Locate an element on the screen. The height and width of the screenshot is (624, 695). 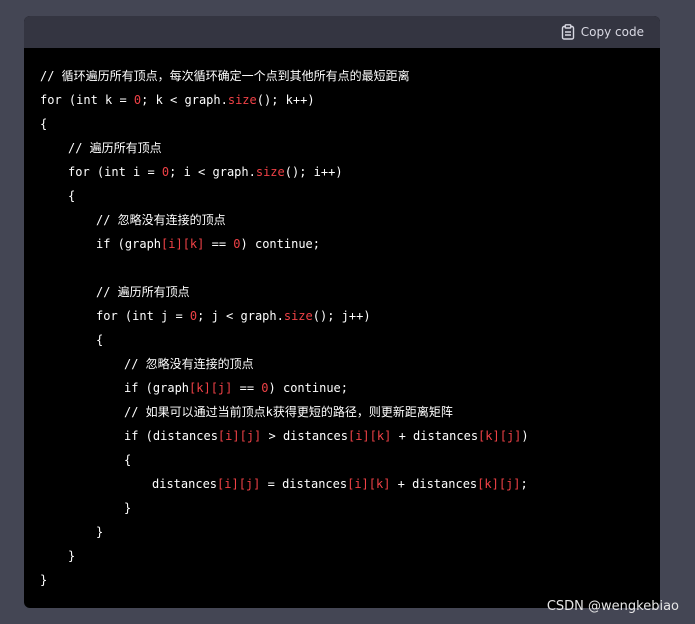
code-line: for (int j = 0; j < graph.size(); j++) is located at coordinates (342, 316).